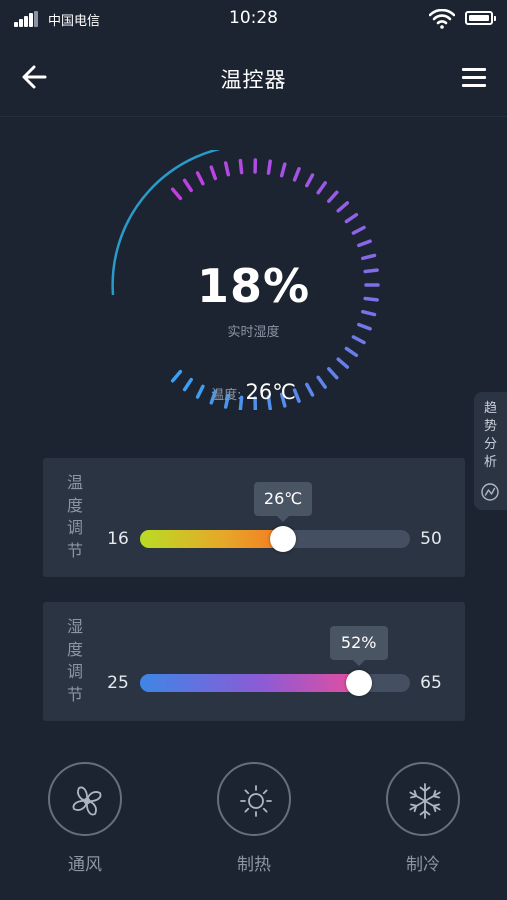  What do you see at coordinates (74, 516) in the screenshot?
I see `temperature-adjust-label: 温度调节` at bounding box center [74, 516].